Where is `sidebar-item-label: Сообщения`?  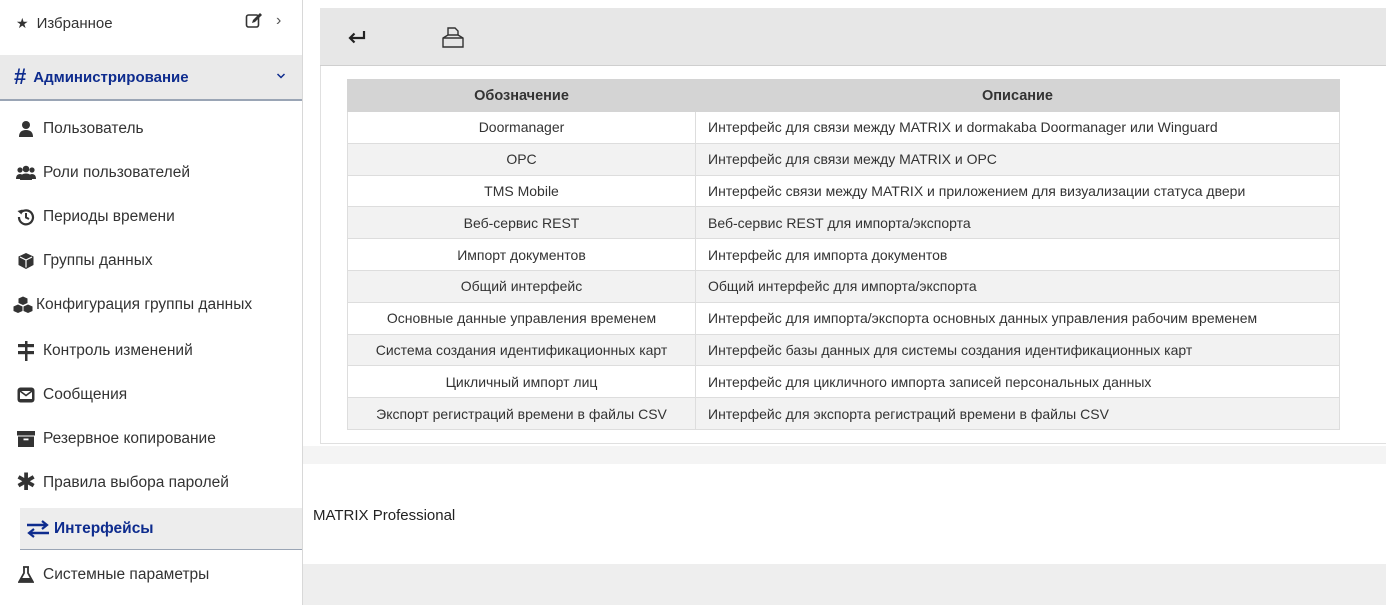 sidebar-item-label: Сообщения is located at coordinates (85, 394).